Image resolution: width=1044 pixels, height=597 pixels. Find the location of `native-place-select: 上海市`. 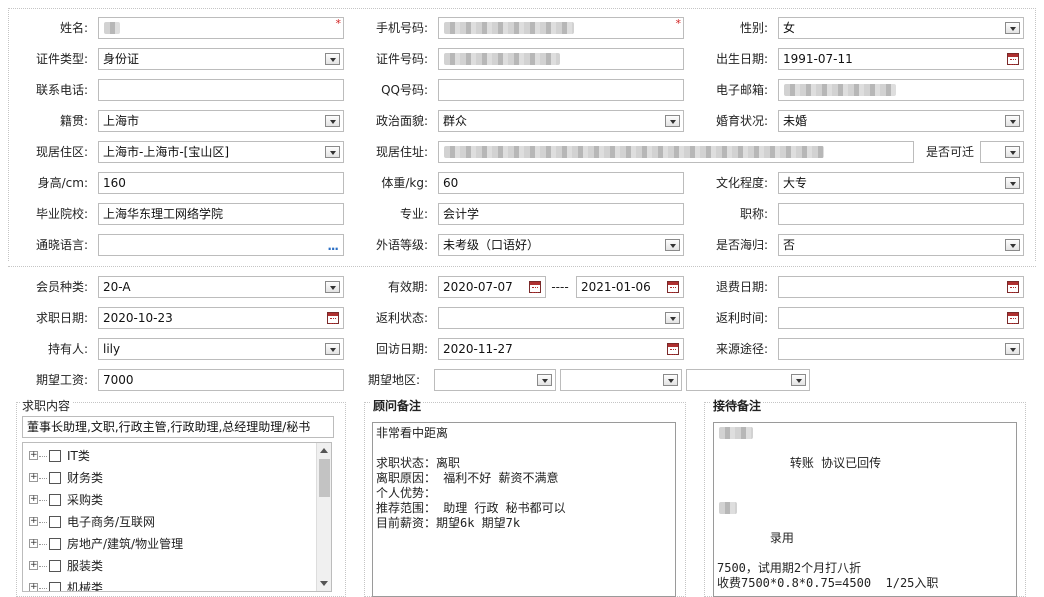

native-place-select: 上海市 is located at coordinates (221, 121).